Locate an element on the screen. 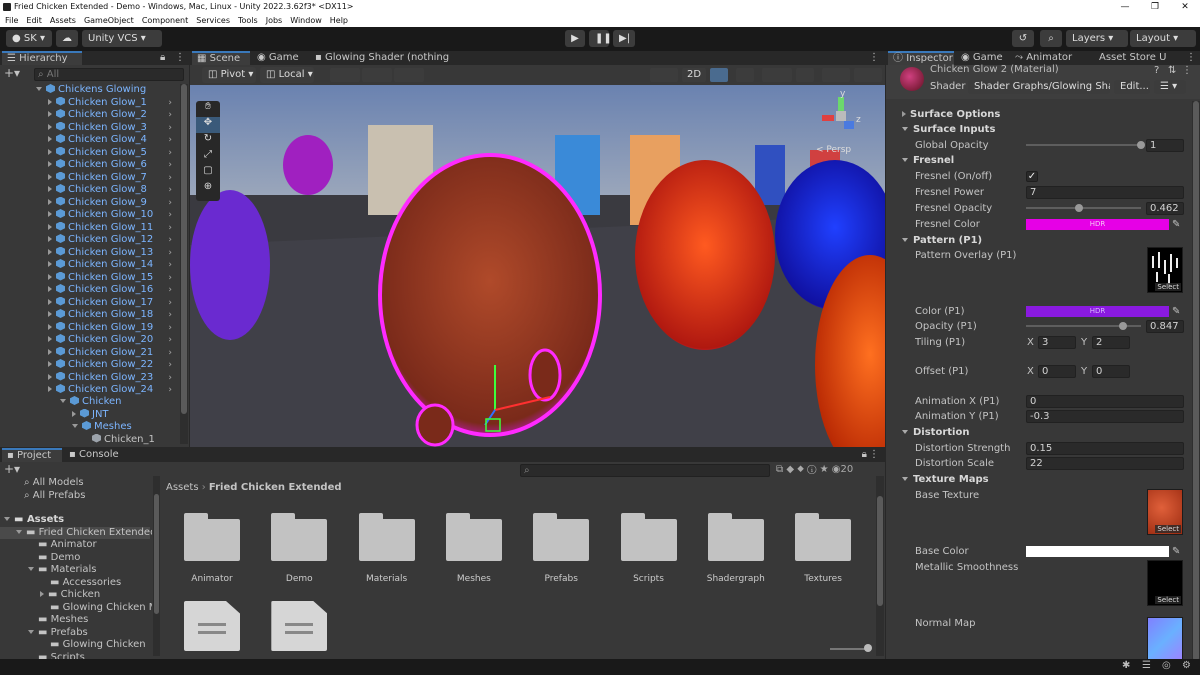  project-kebab-icon: ⋮ is located at coordinates (874, 454).